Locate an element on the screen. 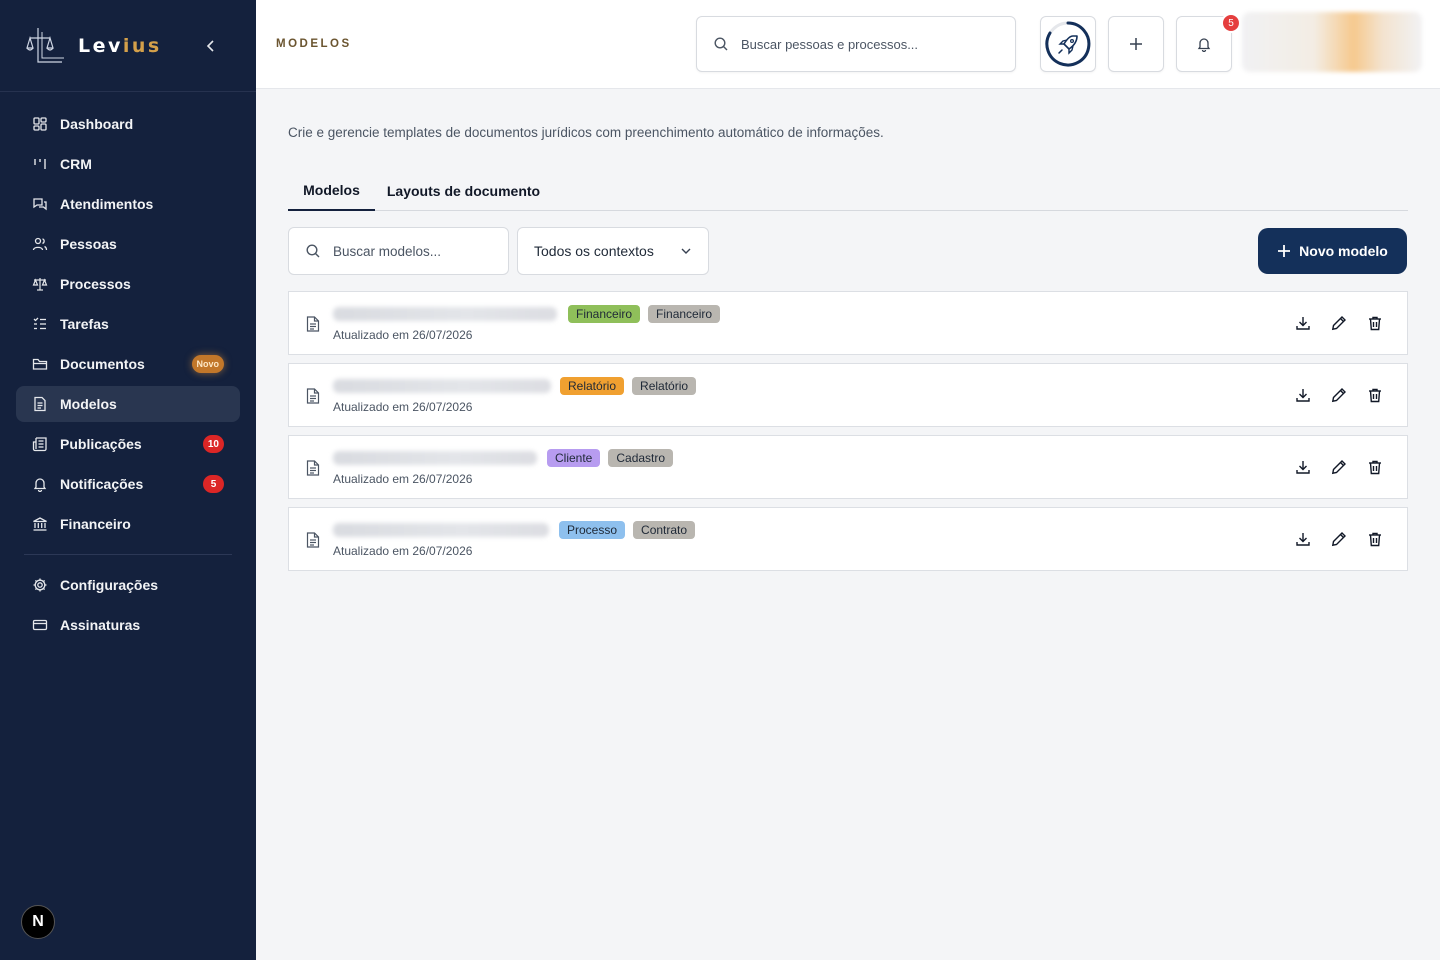 This screenshot has height=960, width=1440. collapse-sidebar-button is located at coordinates (211, 46).